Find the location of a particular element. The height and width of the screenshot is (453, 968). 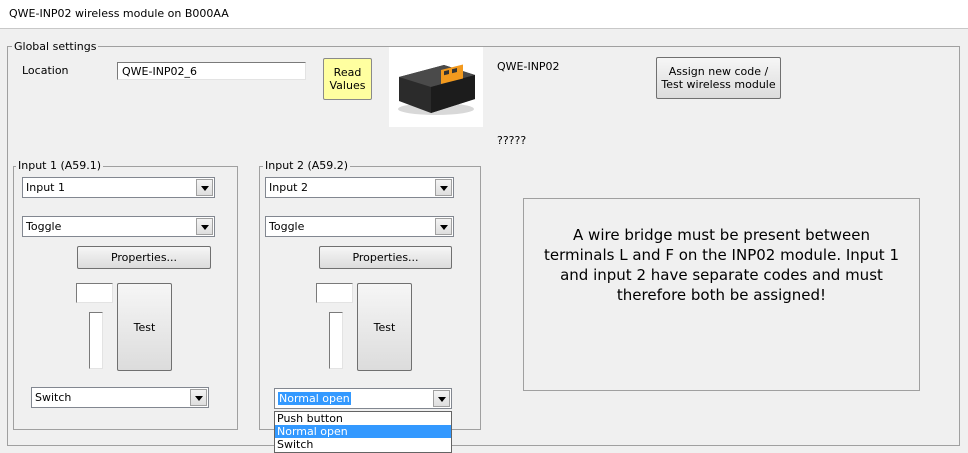

input2-name-value: Input 2 is located at coordinates (288, 187).